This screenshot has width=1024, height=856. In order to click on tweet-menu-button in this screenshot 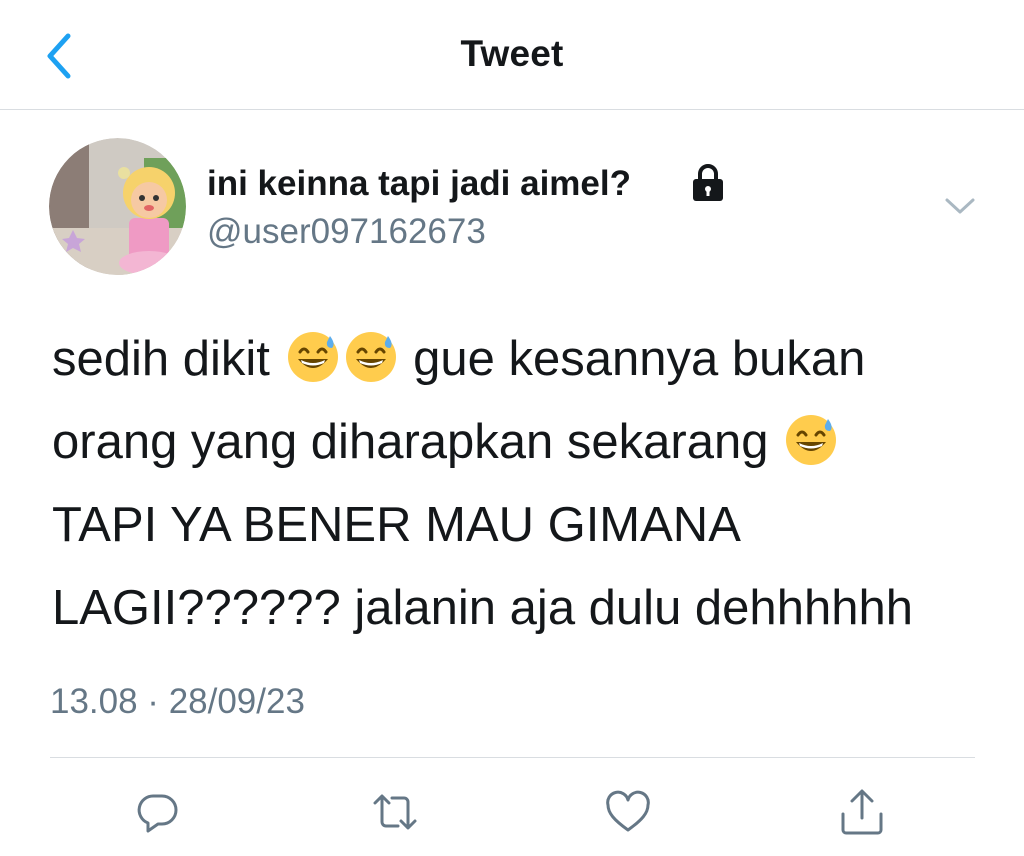, I will do `click(960, 206)`.